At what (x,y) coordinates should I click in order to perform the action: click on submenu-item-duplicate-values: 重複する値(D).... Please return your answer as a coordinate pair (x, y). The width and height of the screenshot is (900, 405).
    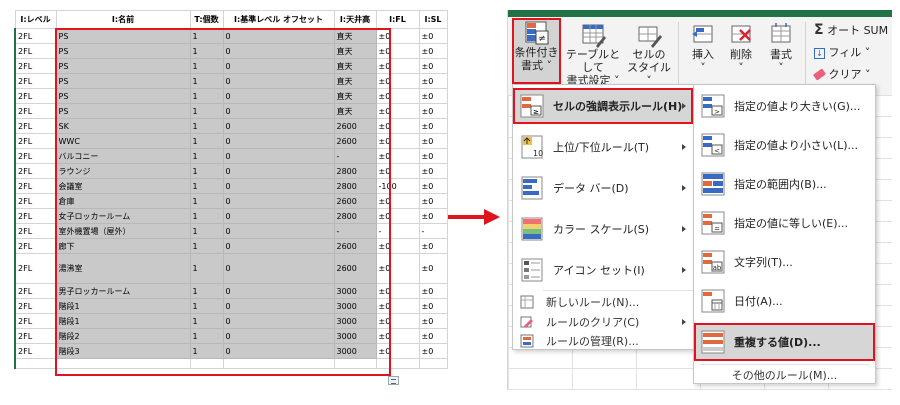
    Looking at the image, I should click on (784, 342).